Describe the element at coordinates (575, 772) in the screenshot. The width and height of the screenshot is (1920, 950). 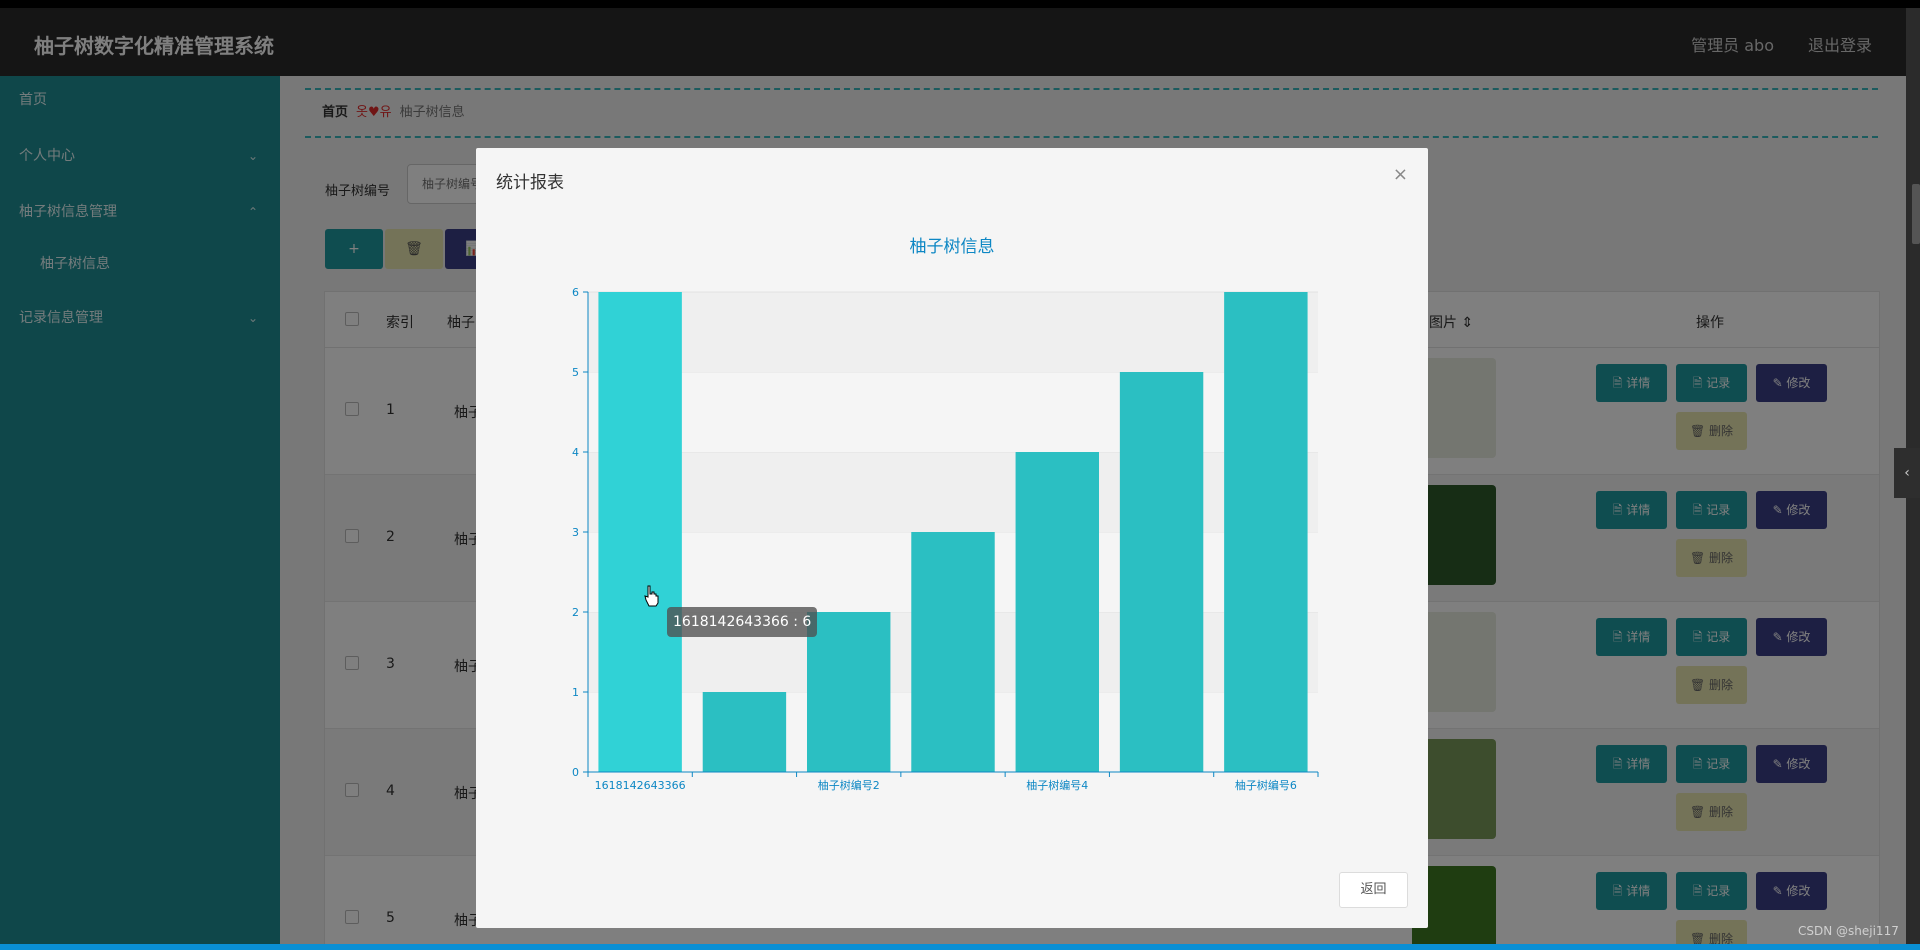
I see `y-tick-label: 0` at that location.